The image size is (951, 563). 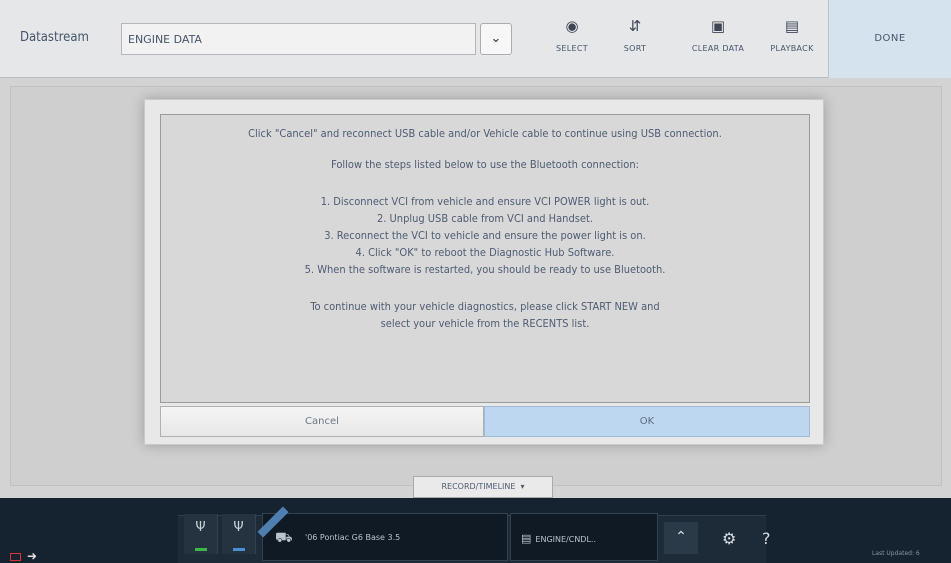 I want to click on dropdown-chevron-button: ⌄, so click(x=496, y=39).